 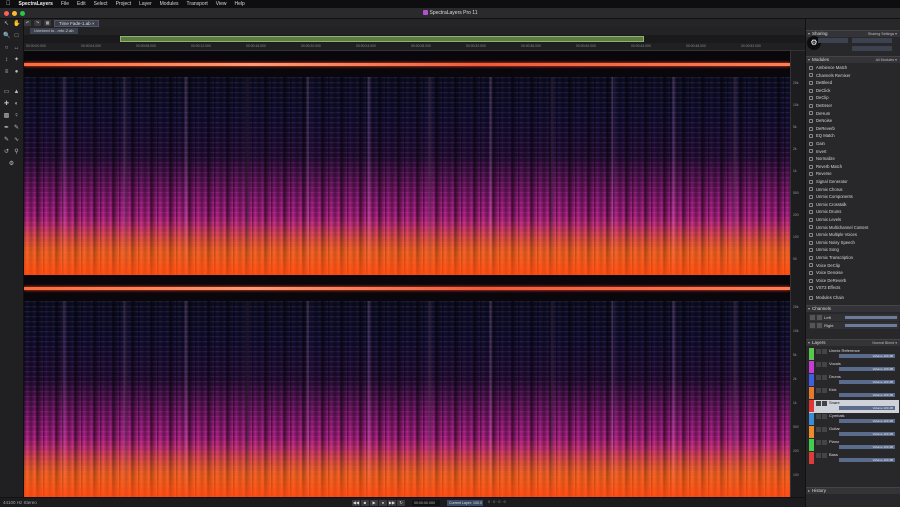 What do you see at coordinates (853, 298) in the screenshot?
I see `module-item: Modules Chain` at bounding box center [853, 298].